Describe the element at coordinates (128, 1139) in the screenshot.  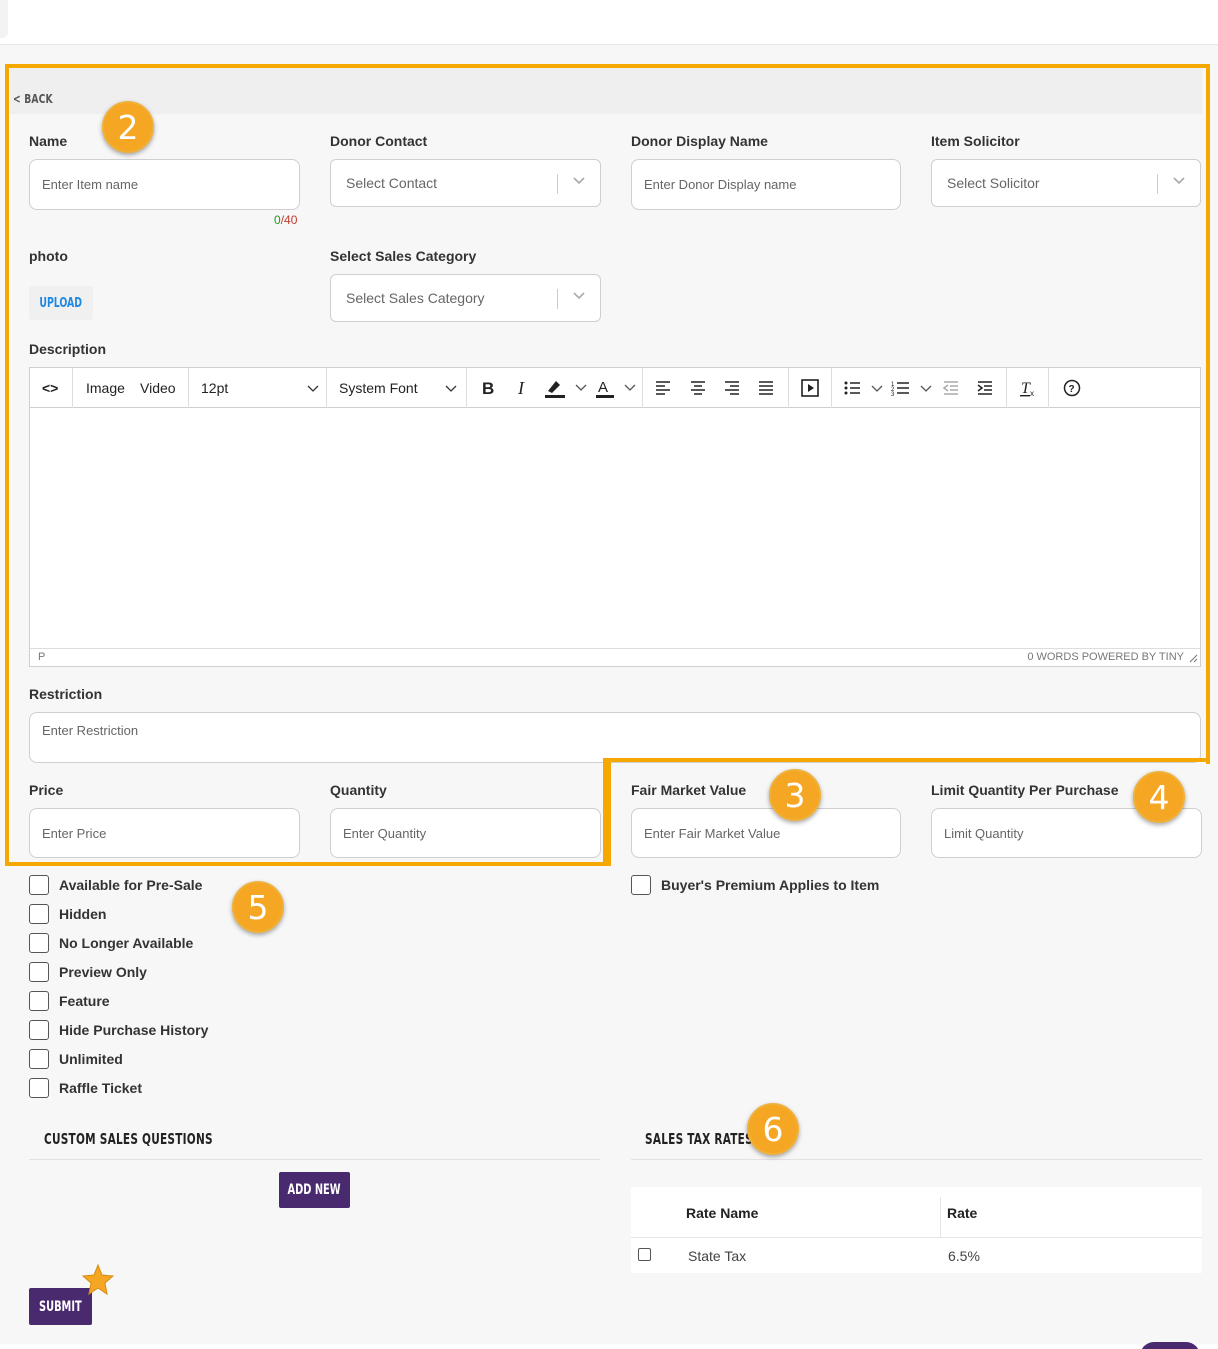
I see `custom-questions-title: CUSTOM SALES QUESTIONS` at that location.